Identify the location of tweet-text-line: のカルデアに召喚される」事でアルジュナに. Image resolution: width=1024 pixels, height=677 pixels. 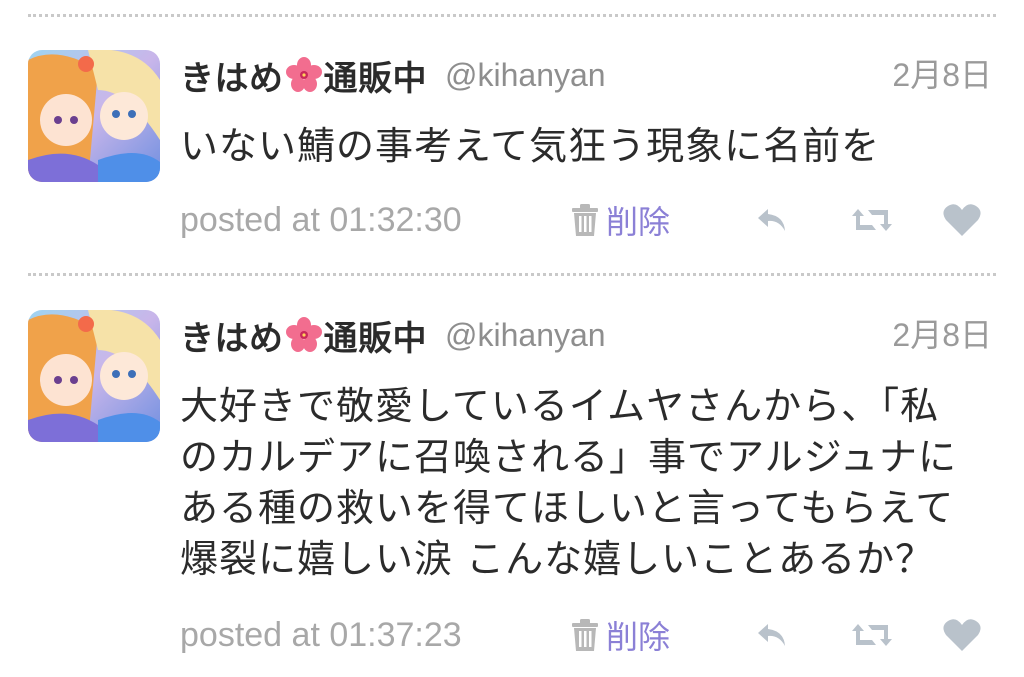
(568, 457).